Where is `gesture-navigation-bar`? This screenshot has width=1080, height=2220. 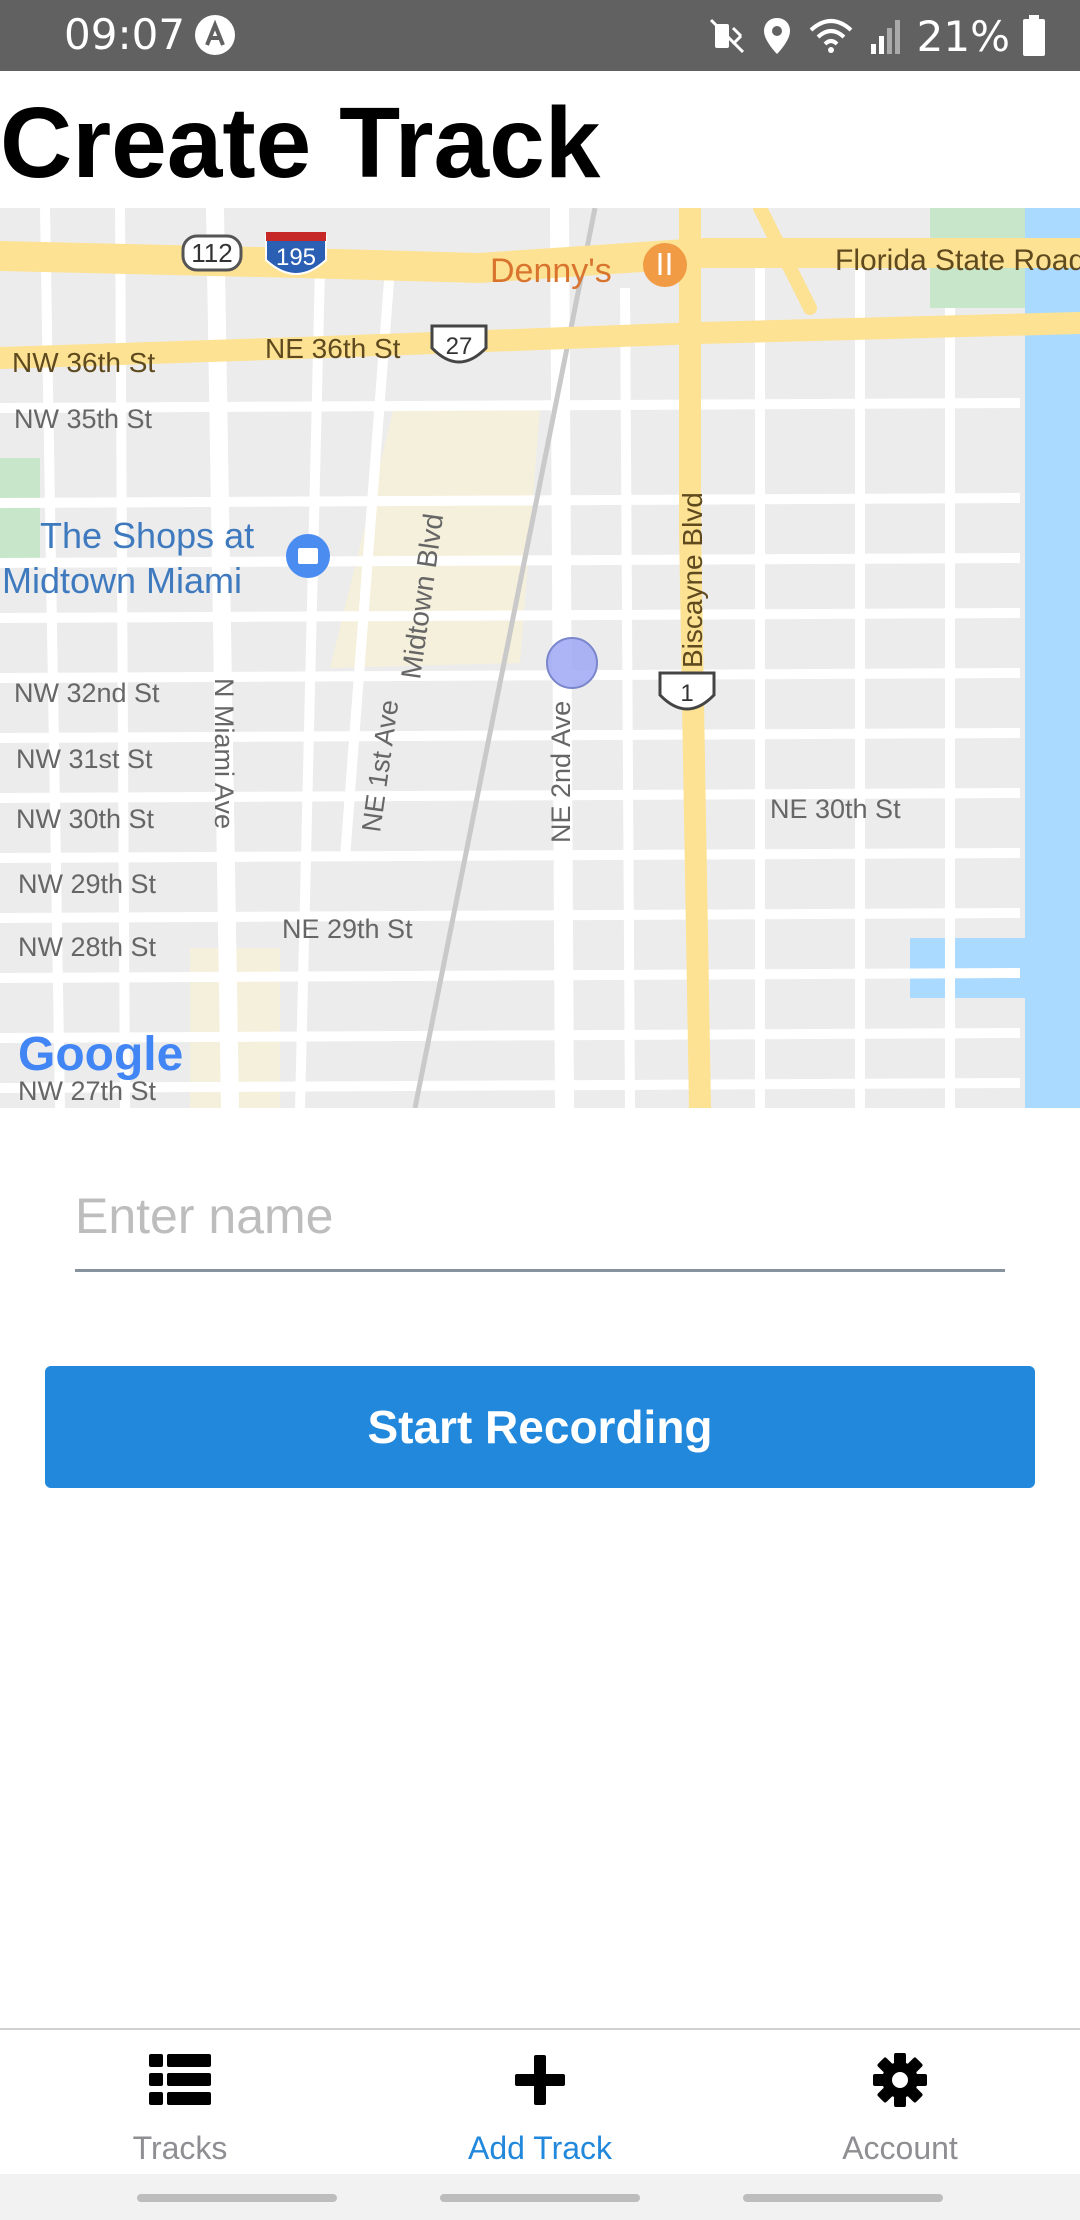 gesture-navigation-bar is located at coordinates (540, 2197).